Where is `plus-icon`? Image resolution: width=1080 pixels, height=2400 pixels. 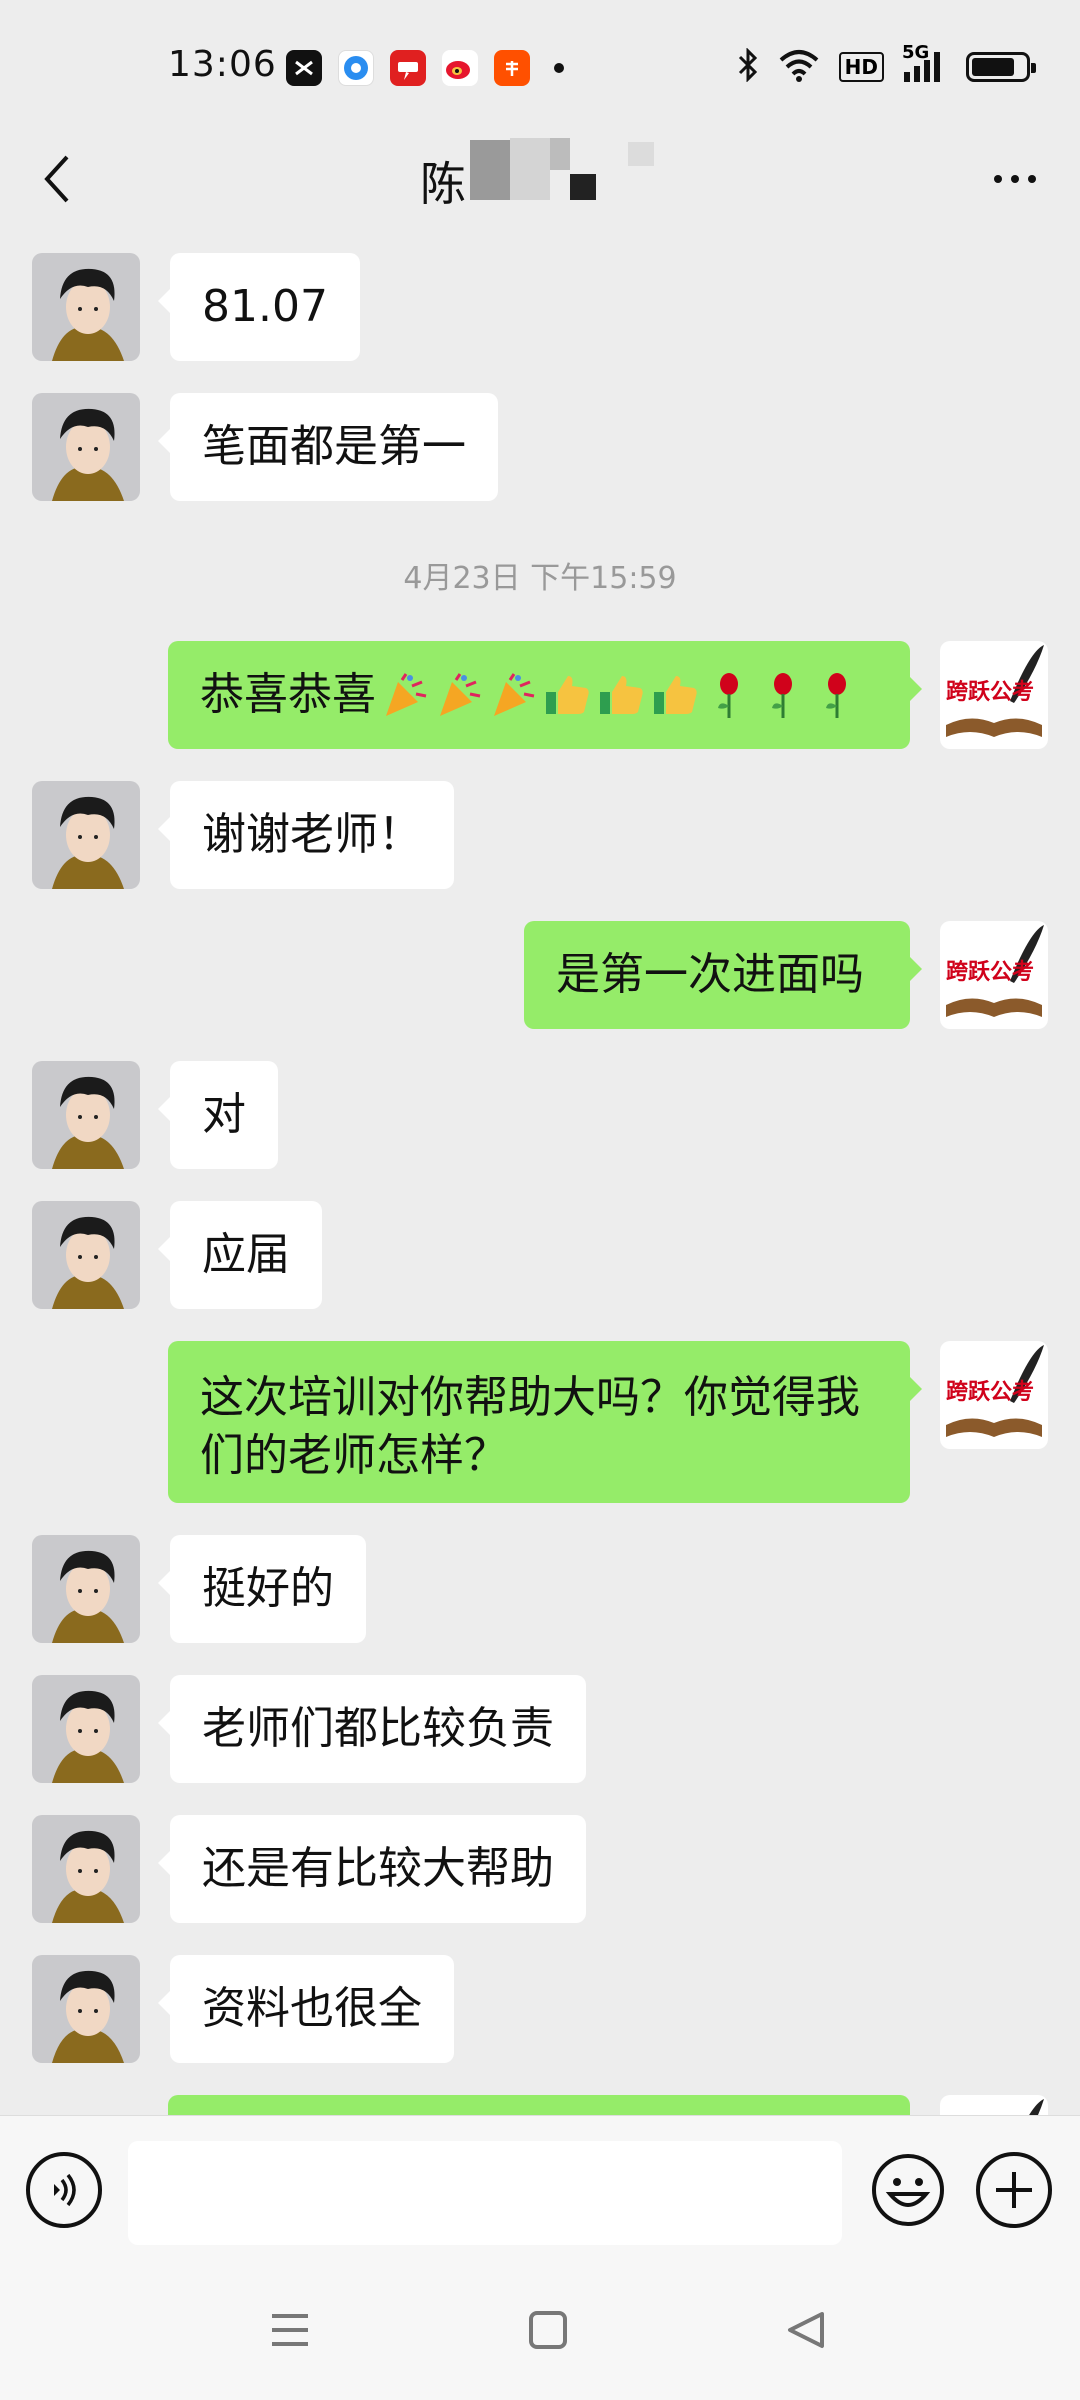 plus-icon is located at coordinates (1014, 2190).